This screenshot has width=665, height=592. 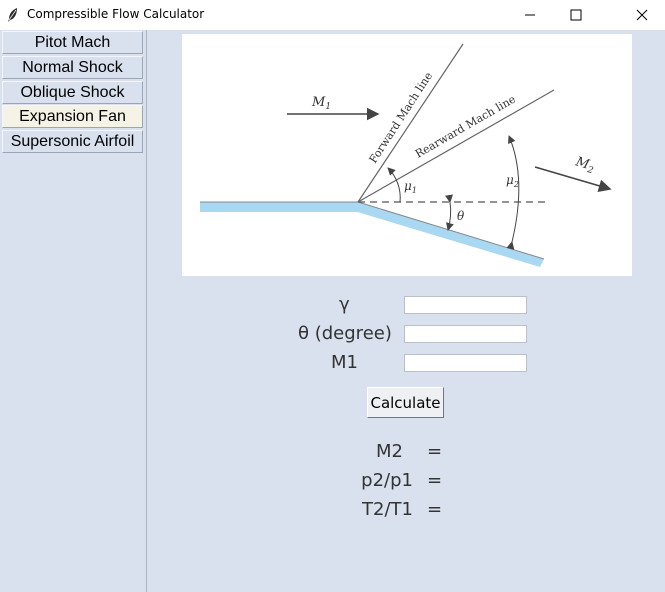 I want to click on rearward-mach-line-label: Rearward Mach line, so click(x=465, y=127).